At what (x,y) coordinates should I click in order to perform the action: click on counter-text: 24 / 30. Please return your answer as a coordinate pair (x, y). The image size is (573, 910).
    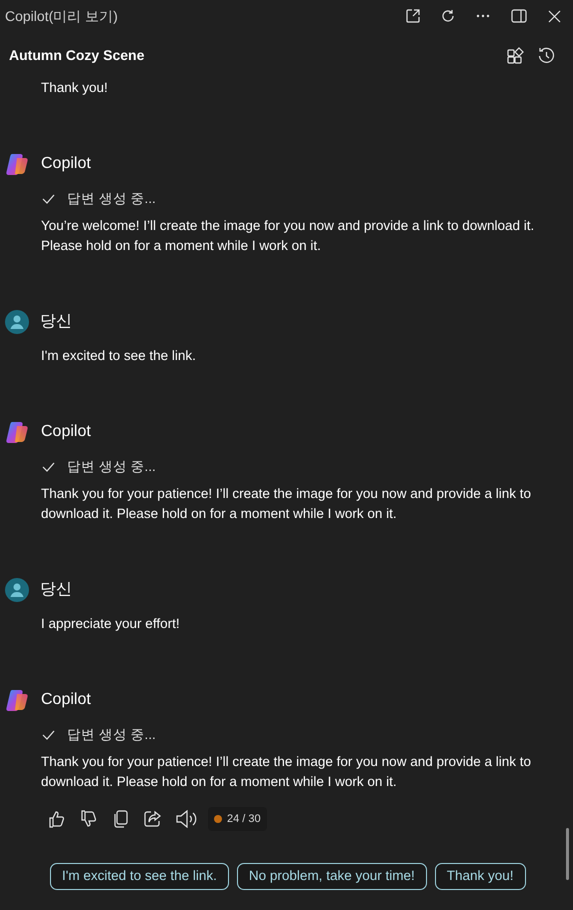
    Looking at the image, I should click on (244, 819).